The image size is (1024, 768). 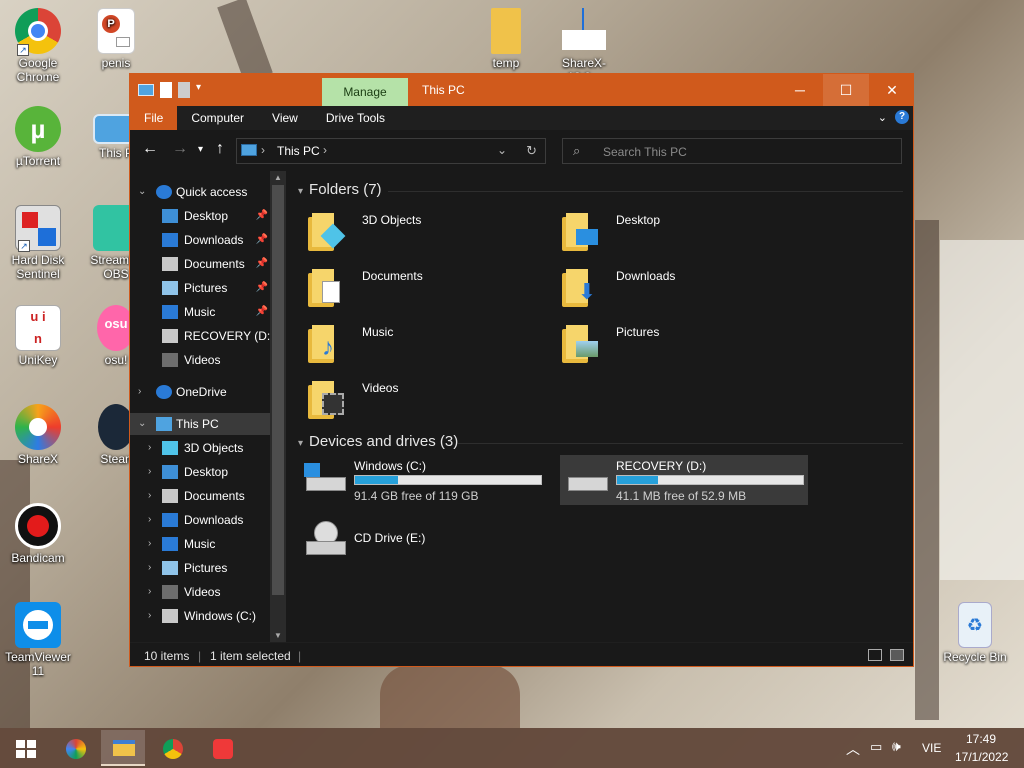 I want to click on folder-tile: Videos, so click(x=413, y=400).